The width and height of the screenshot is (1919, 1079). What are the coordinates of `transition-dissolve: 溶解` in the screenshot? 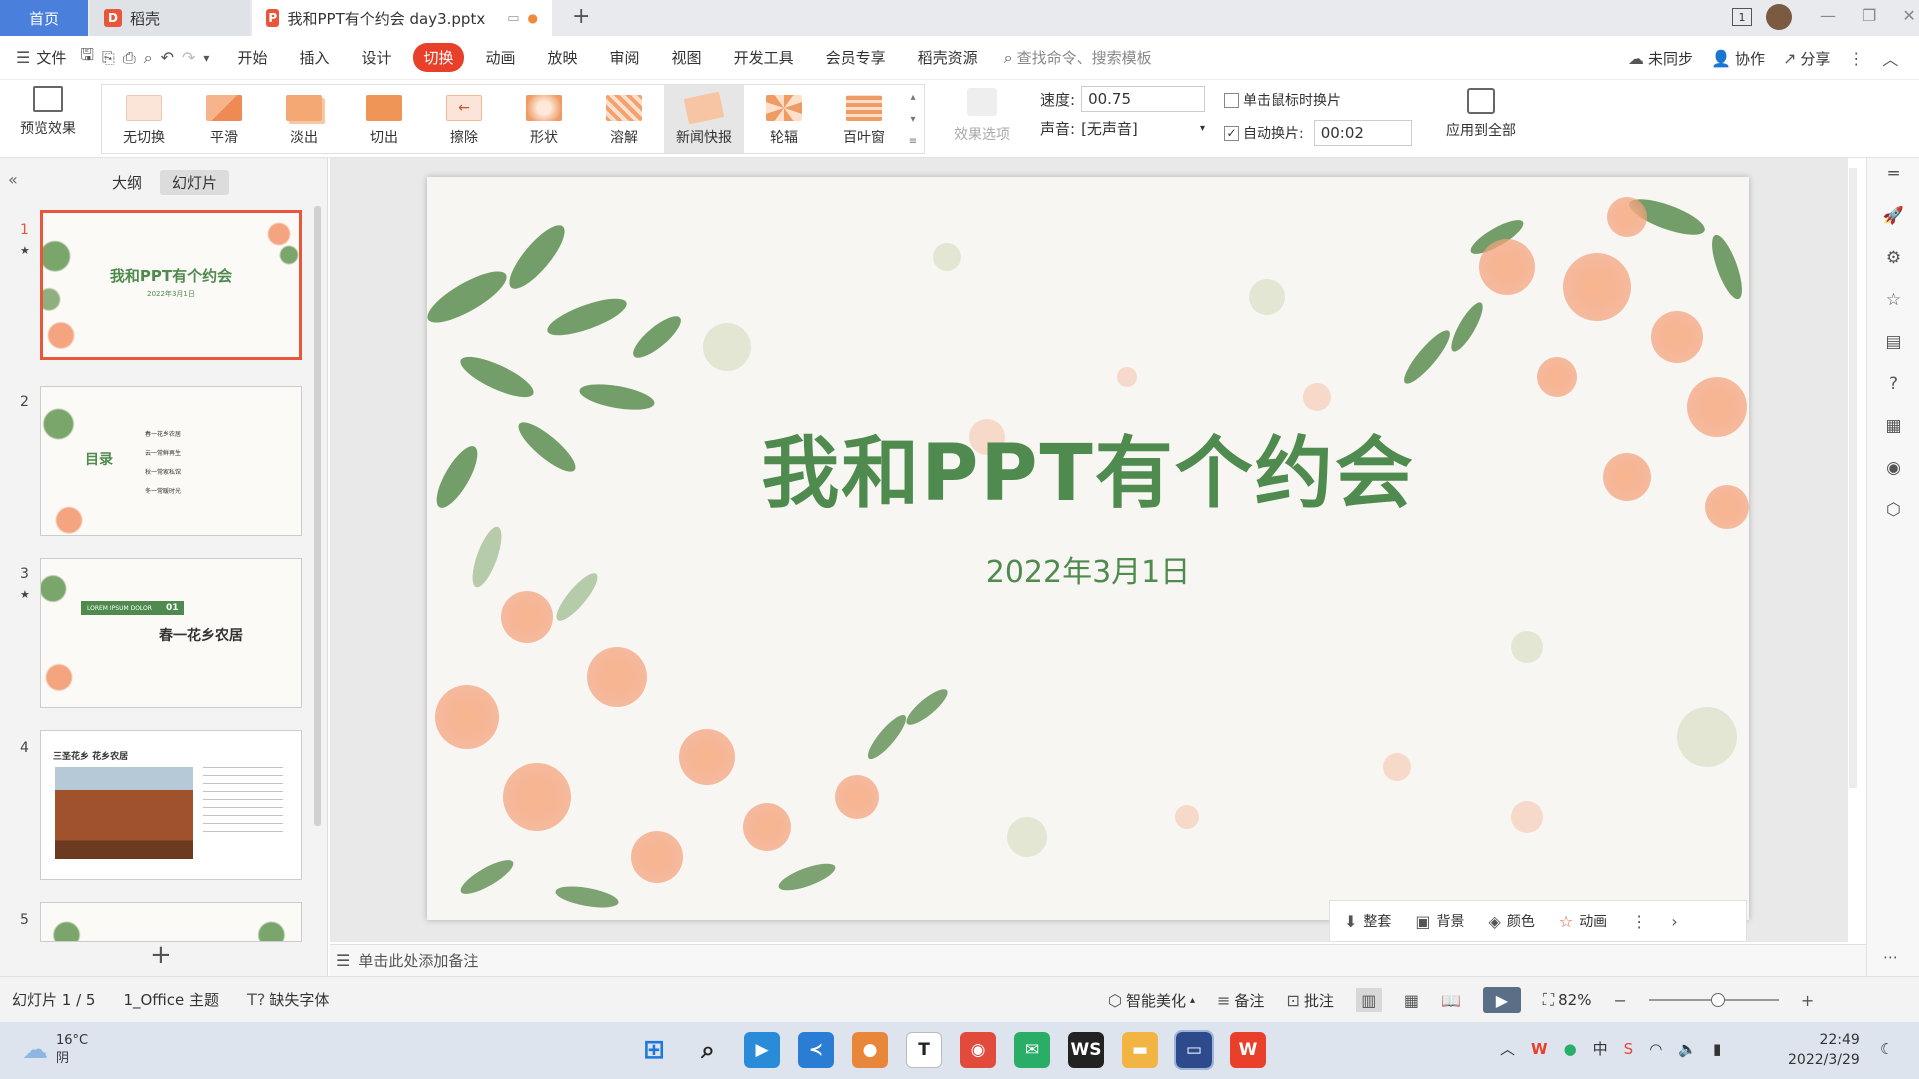 It's located at (624, 119).